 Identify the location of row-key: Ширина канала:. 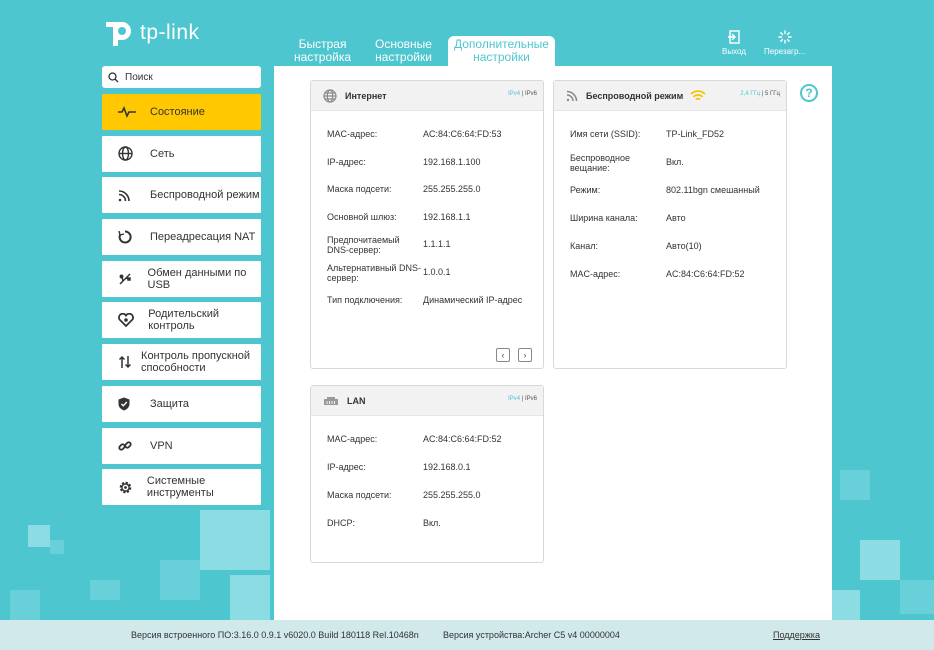
(604, 218).